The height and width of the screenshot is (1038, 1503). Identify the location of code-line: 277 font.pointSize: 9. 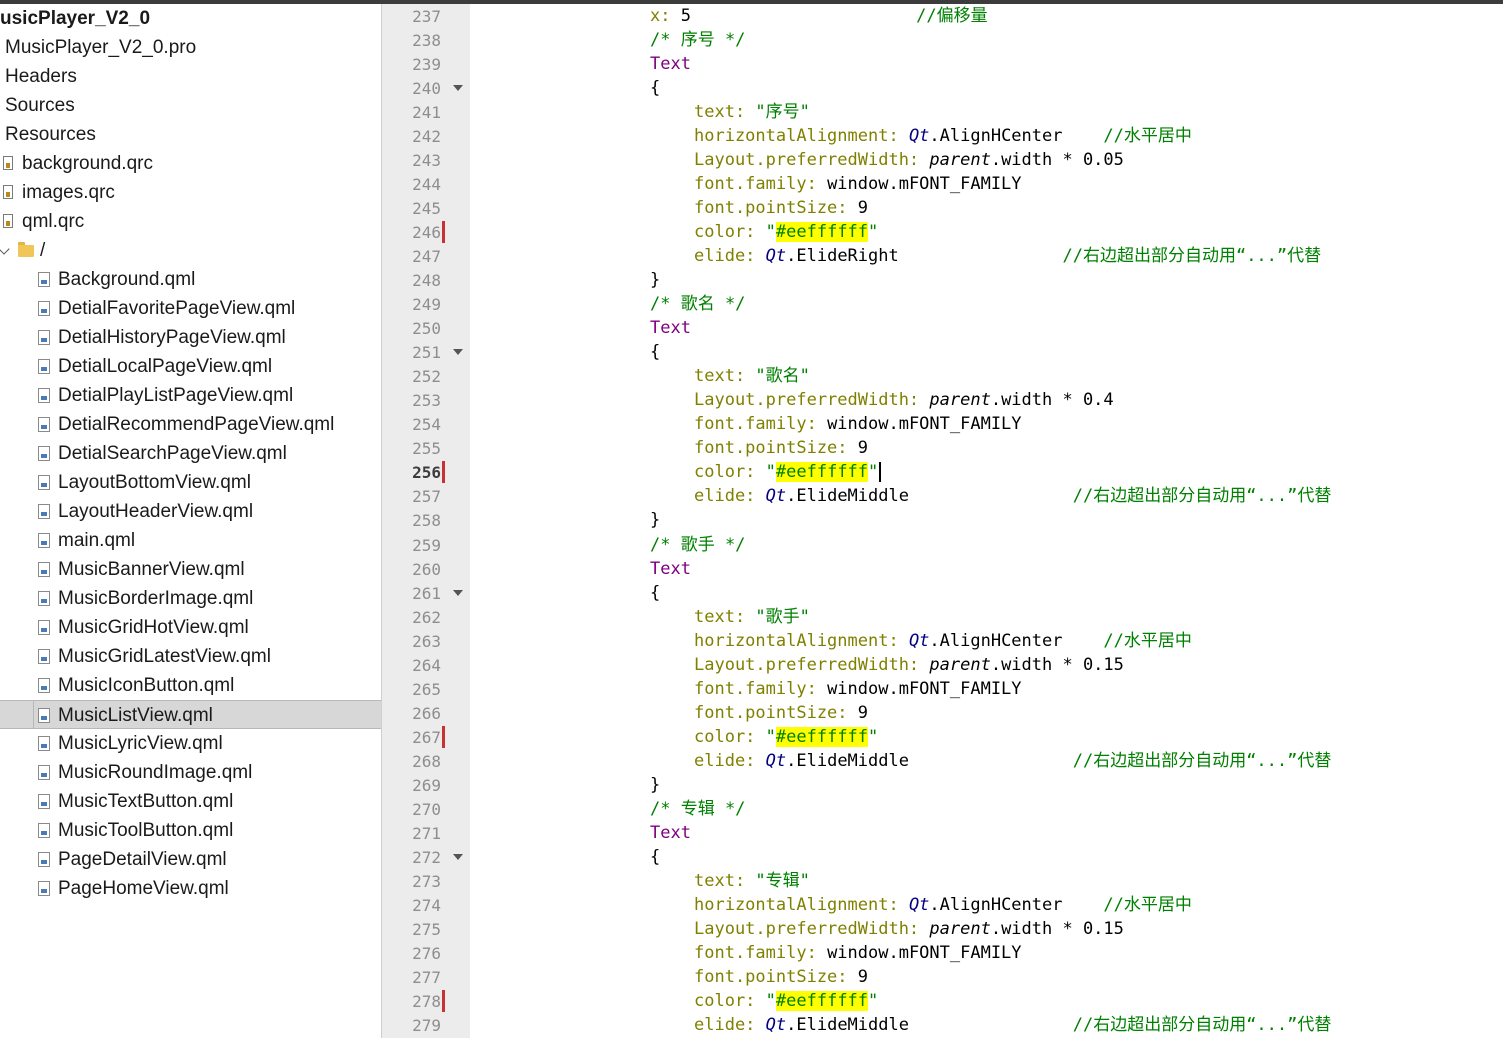
(942, 977).